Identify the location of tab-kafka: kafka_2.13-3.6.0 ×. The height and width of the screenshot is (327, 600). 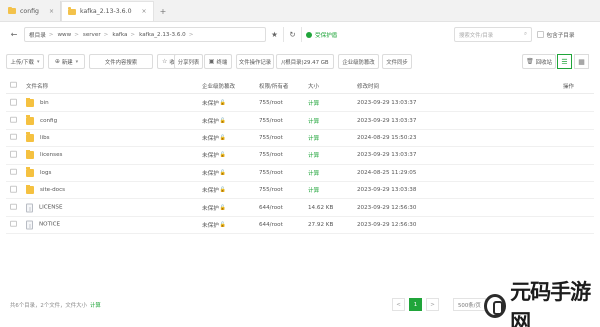
(107, 11).